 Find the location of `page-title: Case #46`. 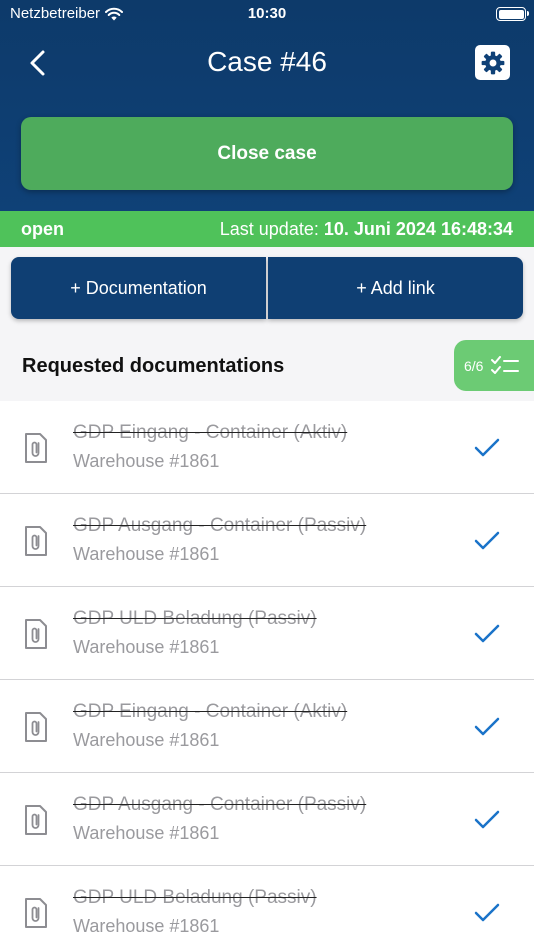

page-title: Case #46 is located at coordinates (267, 61).